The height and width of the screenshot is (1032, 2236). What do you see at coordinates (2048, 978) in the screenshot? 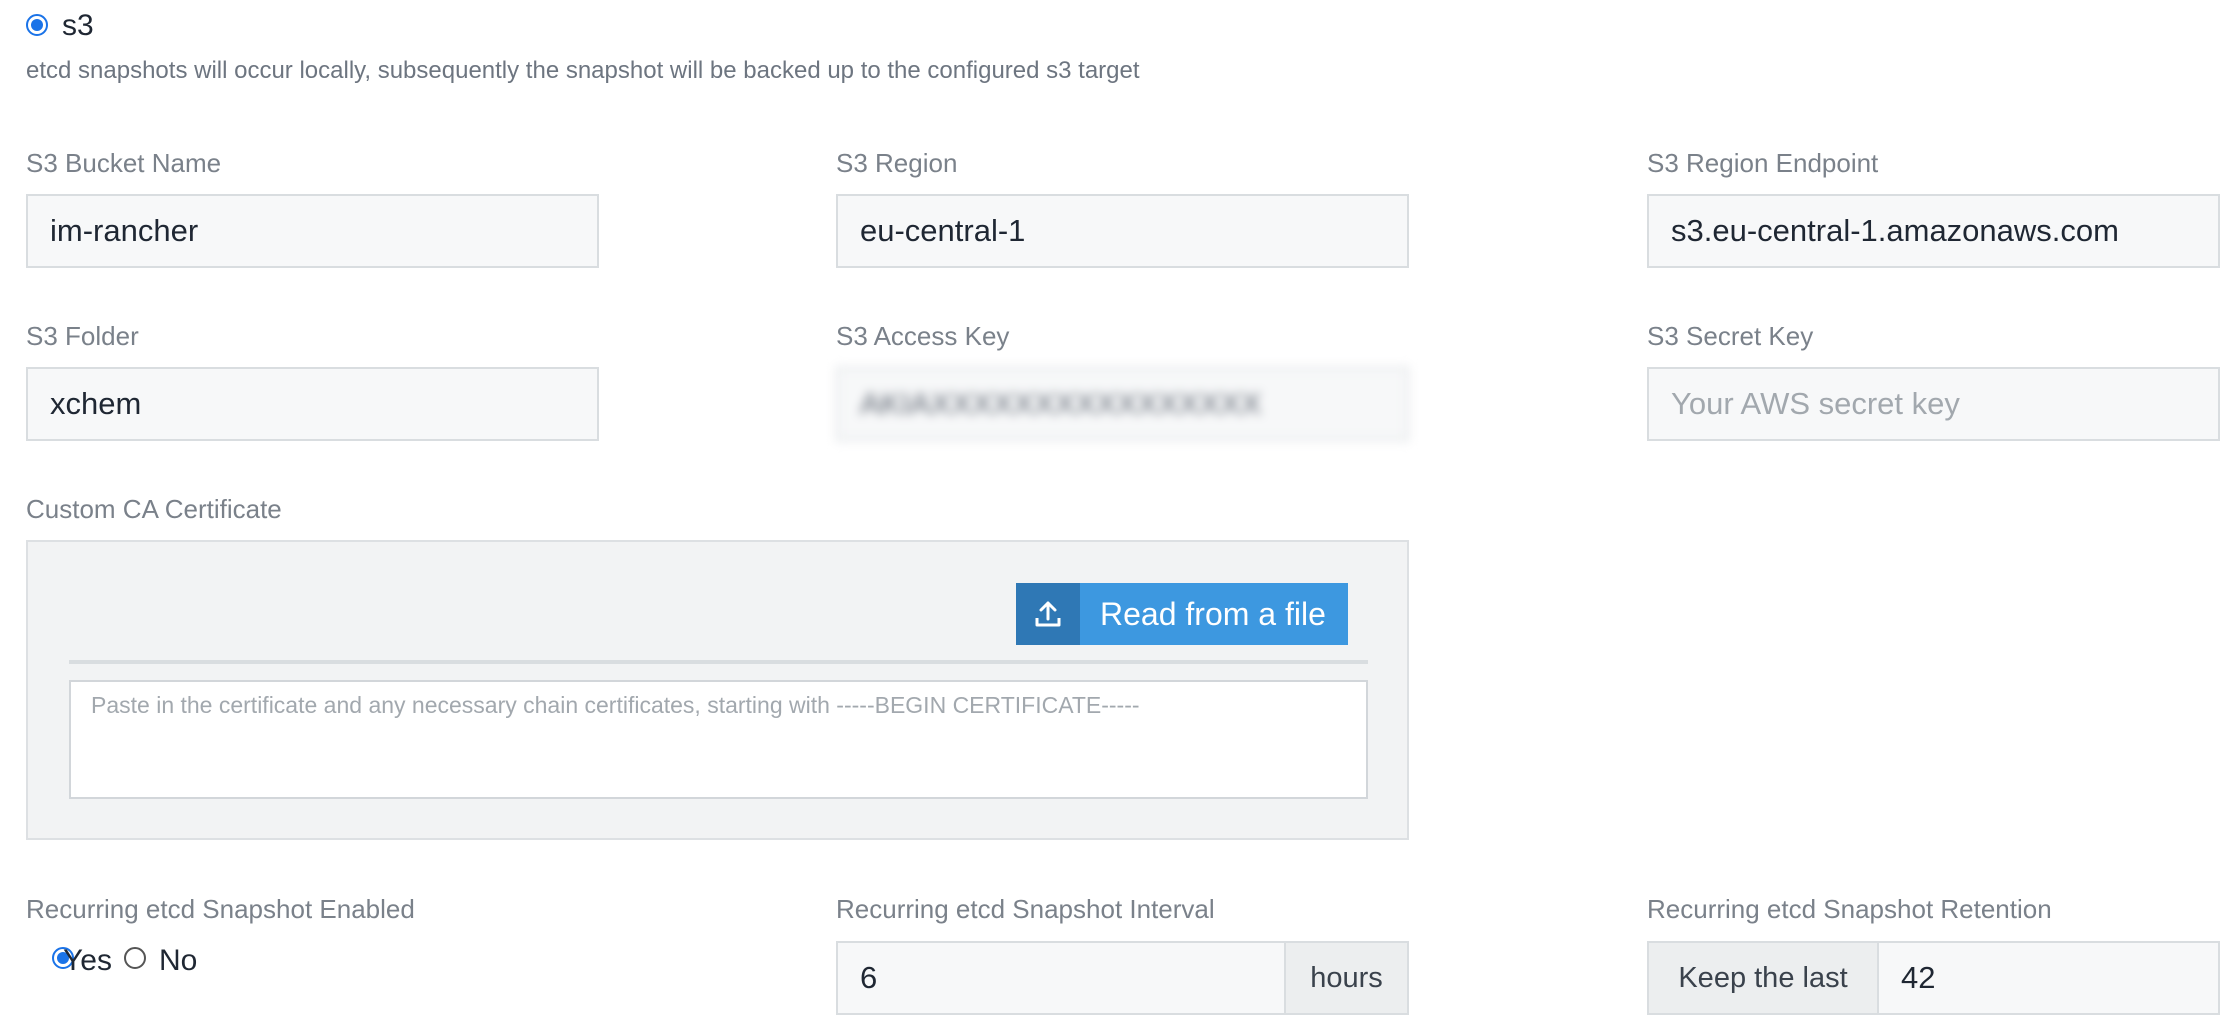
I see `retention-input` at bounding box center [2048, 978].